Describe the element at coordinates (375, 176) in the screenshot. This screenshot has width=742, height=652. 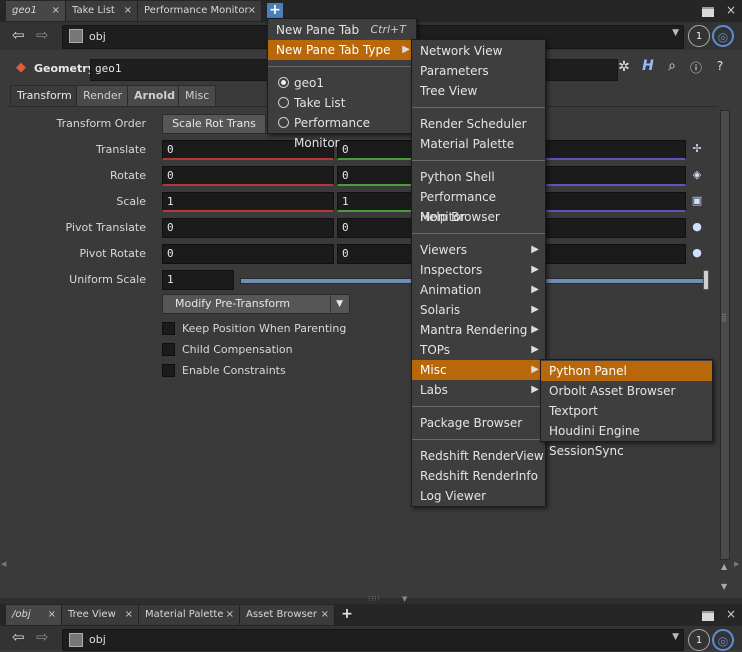
I see `rotate-y-field: 0` at that location.